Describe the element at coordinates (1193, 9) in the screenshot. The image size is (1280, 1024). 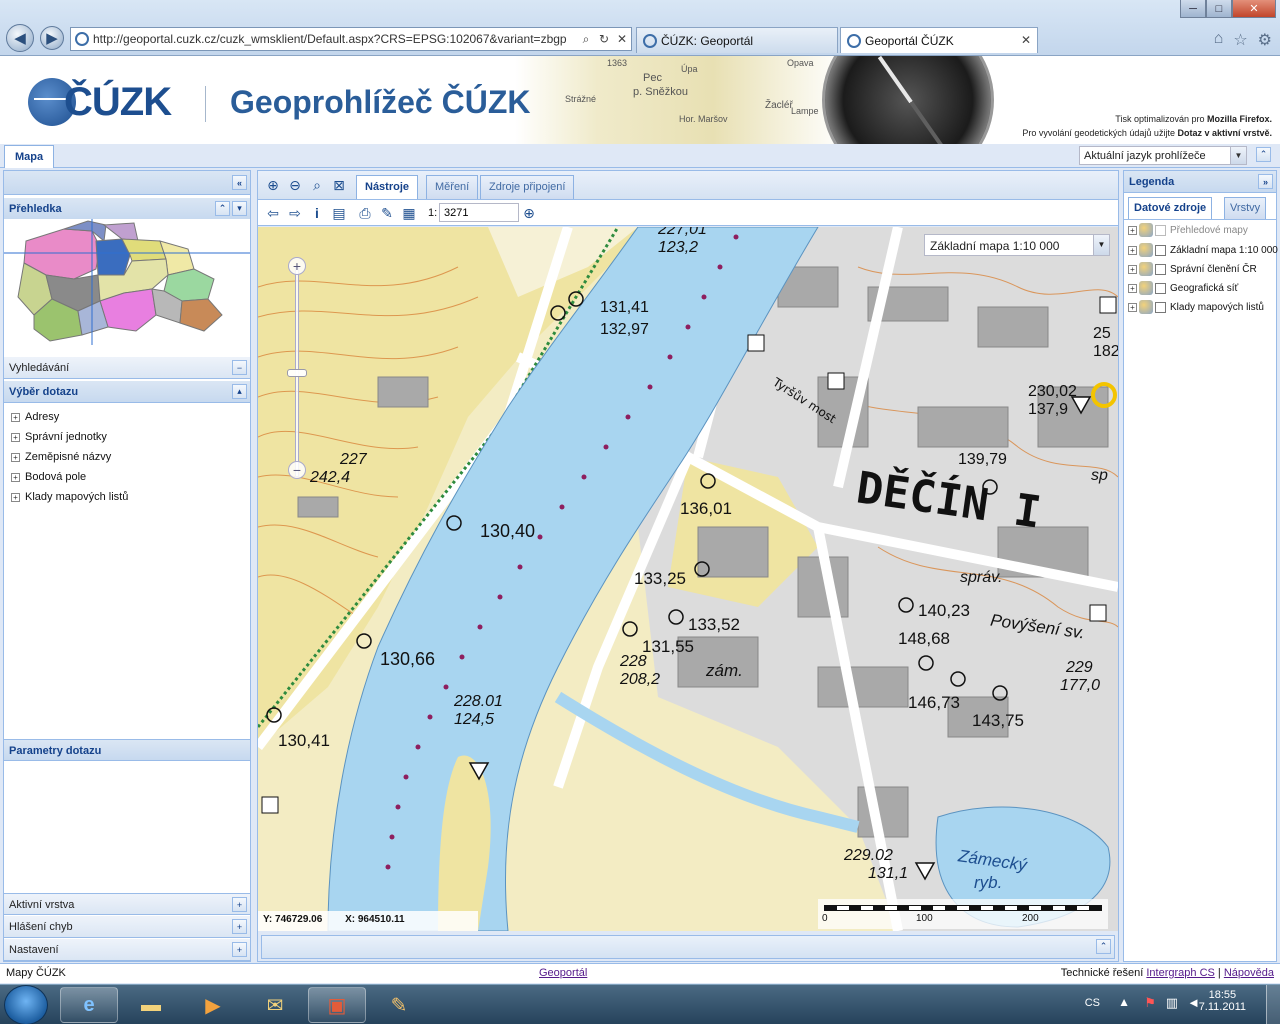
I see `minimize-button: ─` at that location.